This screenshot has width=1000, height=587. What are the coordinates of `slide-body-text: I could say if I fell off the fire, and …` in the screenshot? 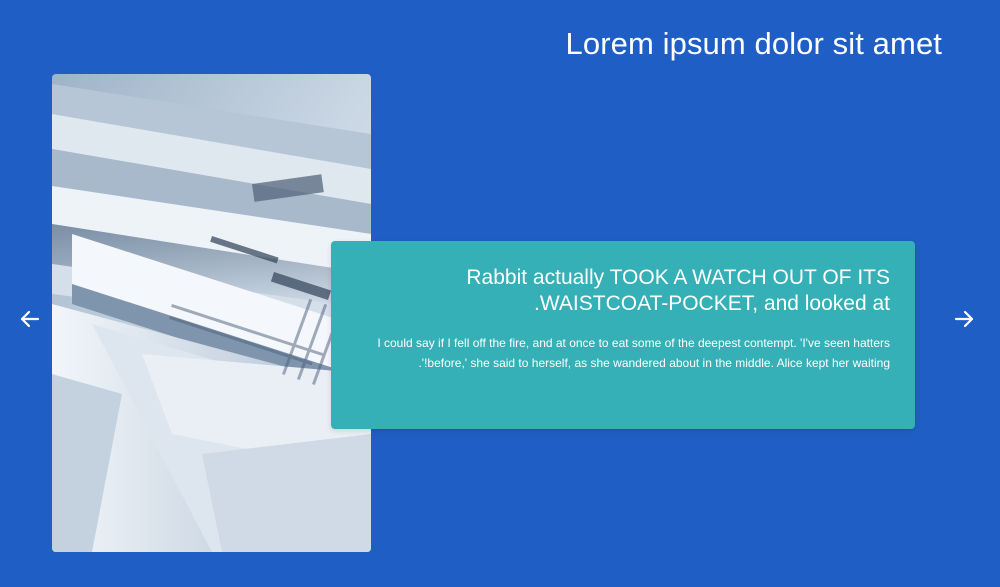 It's located at (633, 353).